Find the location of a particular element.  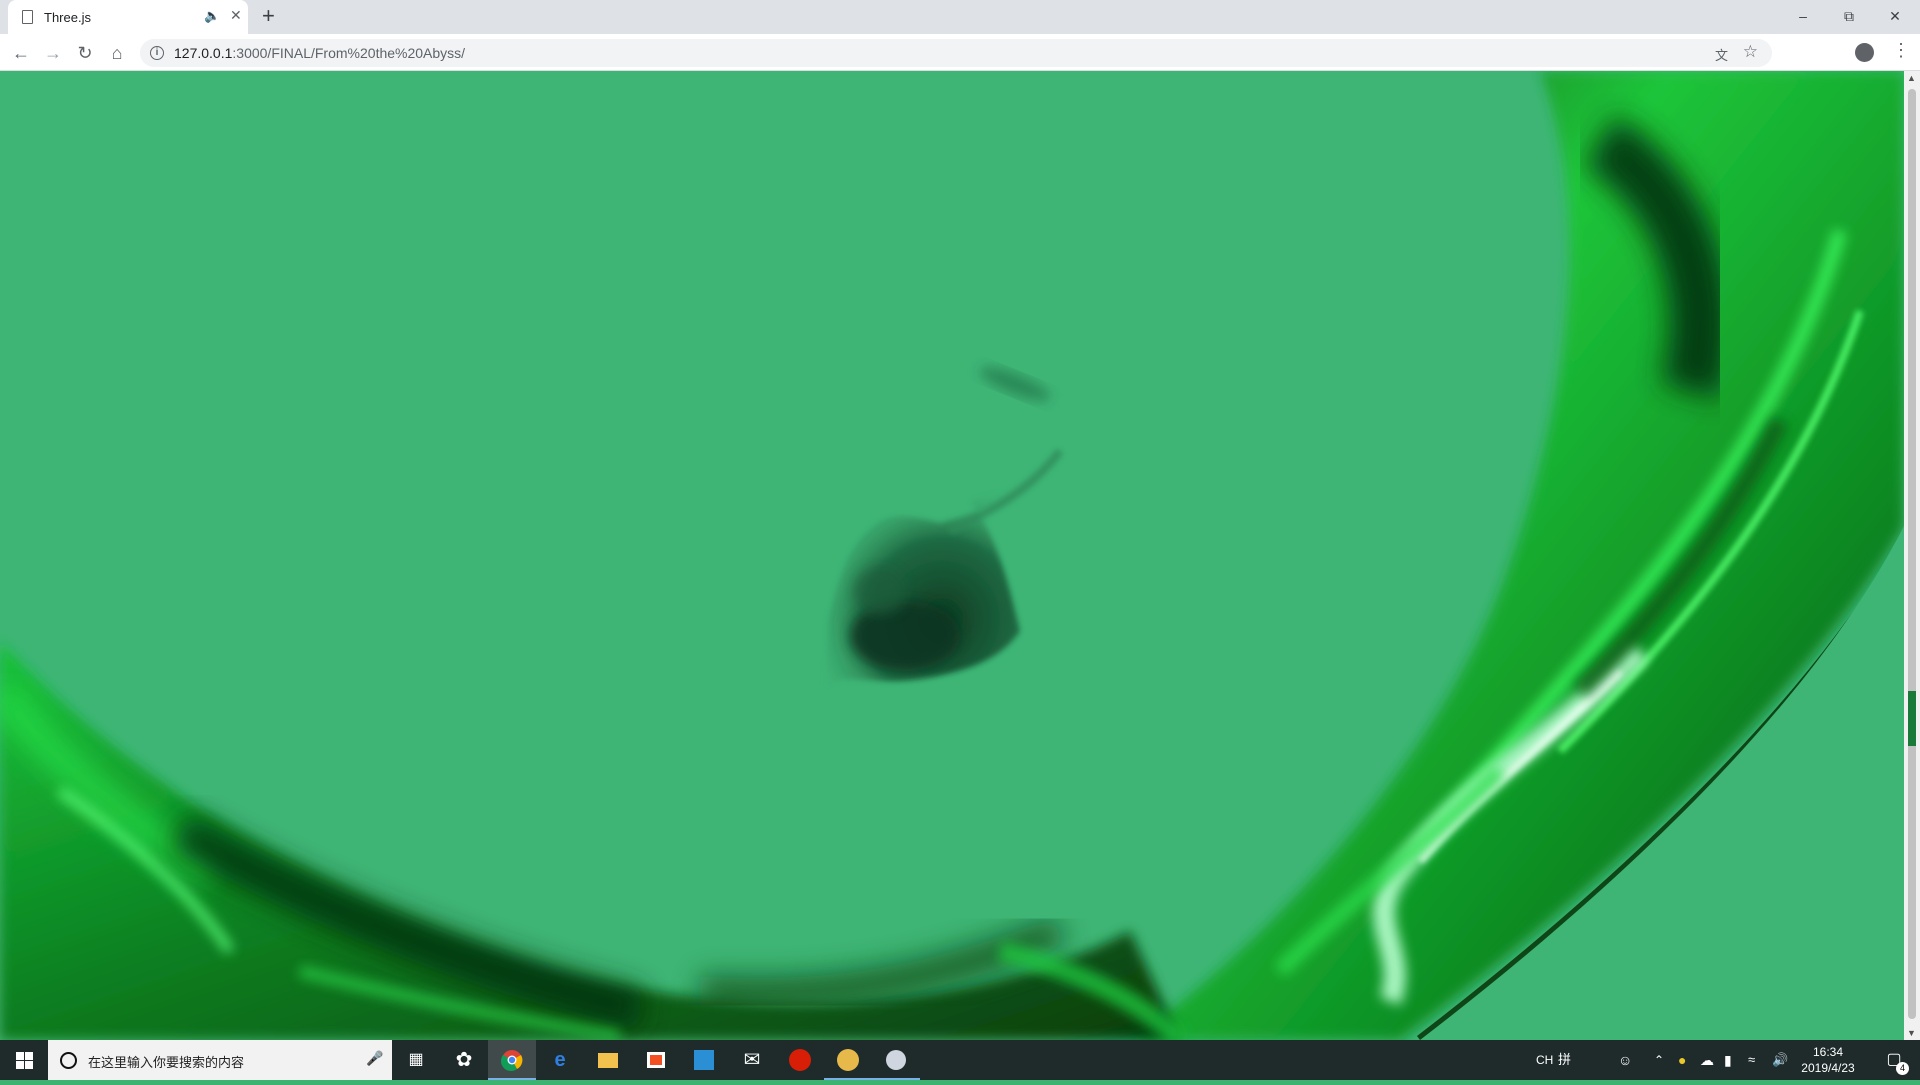

show-hidden-icons-icon: ⌃ is located at coordinates (1659, 1060).